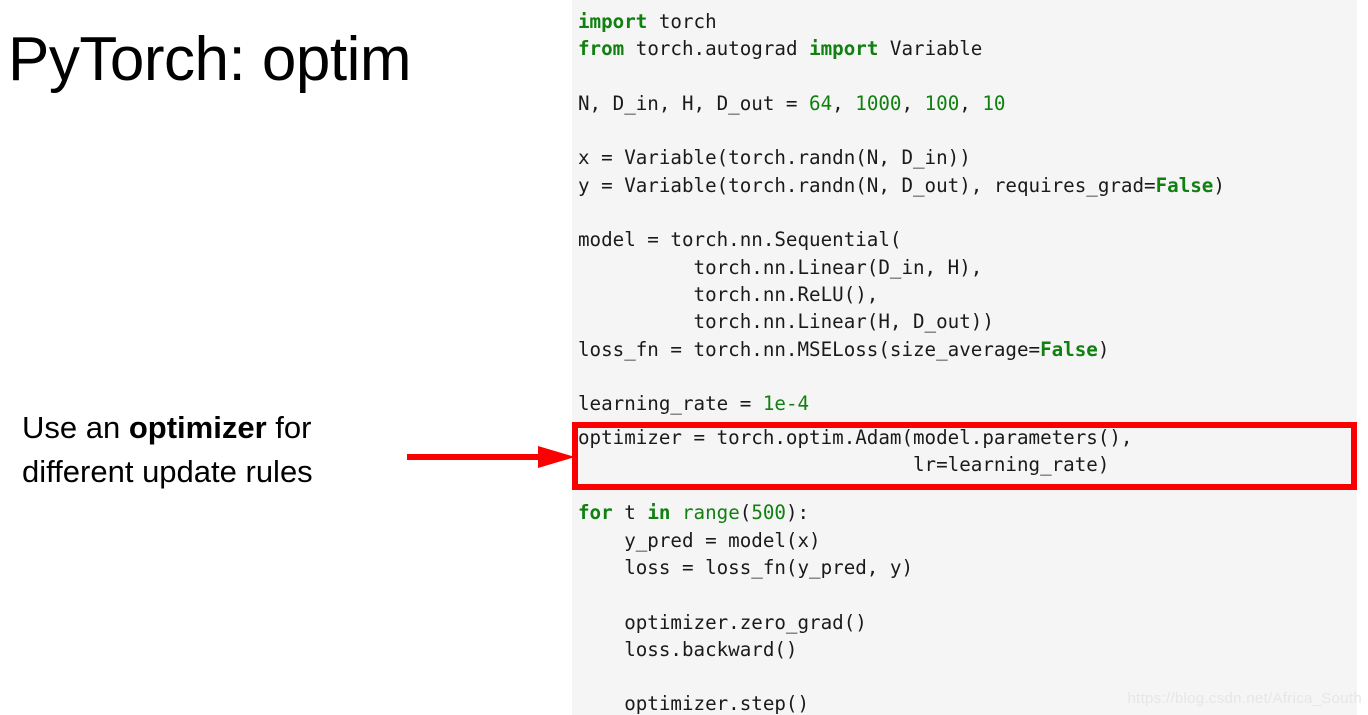 Image resolution: width=1368 pixels, height=715 pixels. What do you see at coordinates (1244, 698) in the screenshot?
I see `watermark: https://blog.csdn.net/Africa_South` at bounding box center [1244, 698].